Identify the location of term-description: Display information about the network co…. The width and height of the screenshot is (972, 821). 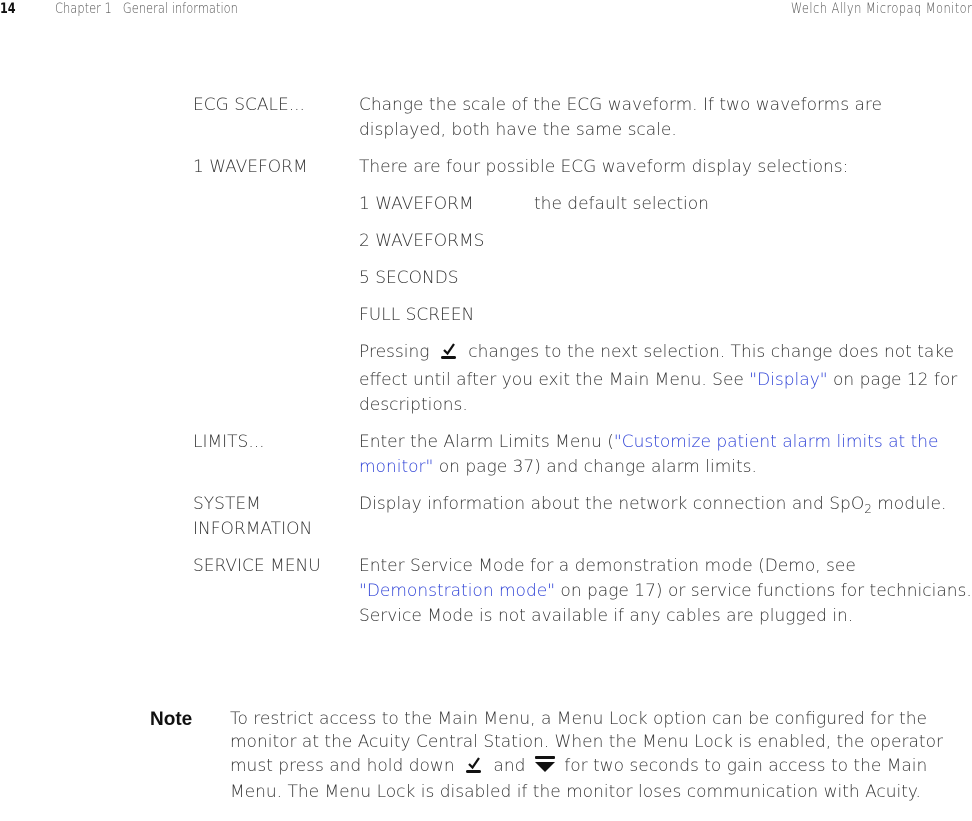
(665, 517).